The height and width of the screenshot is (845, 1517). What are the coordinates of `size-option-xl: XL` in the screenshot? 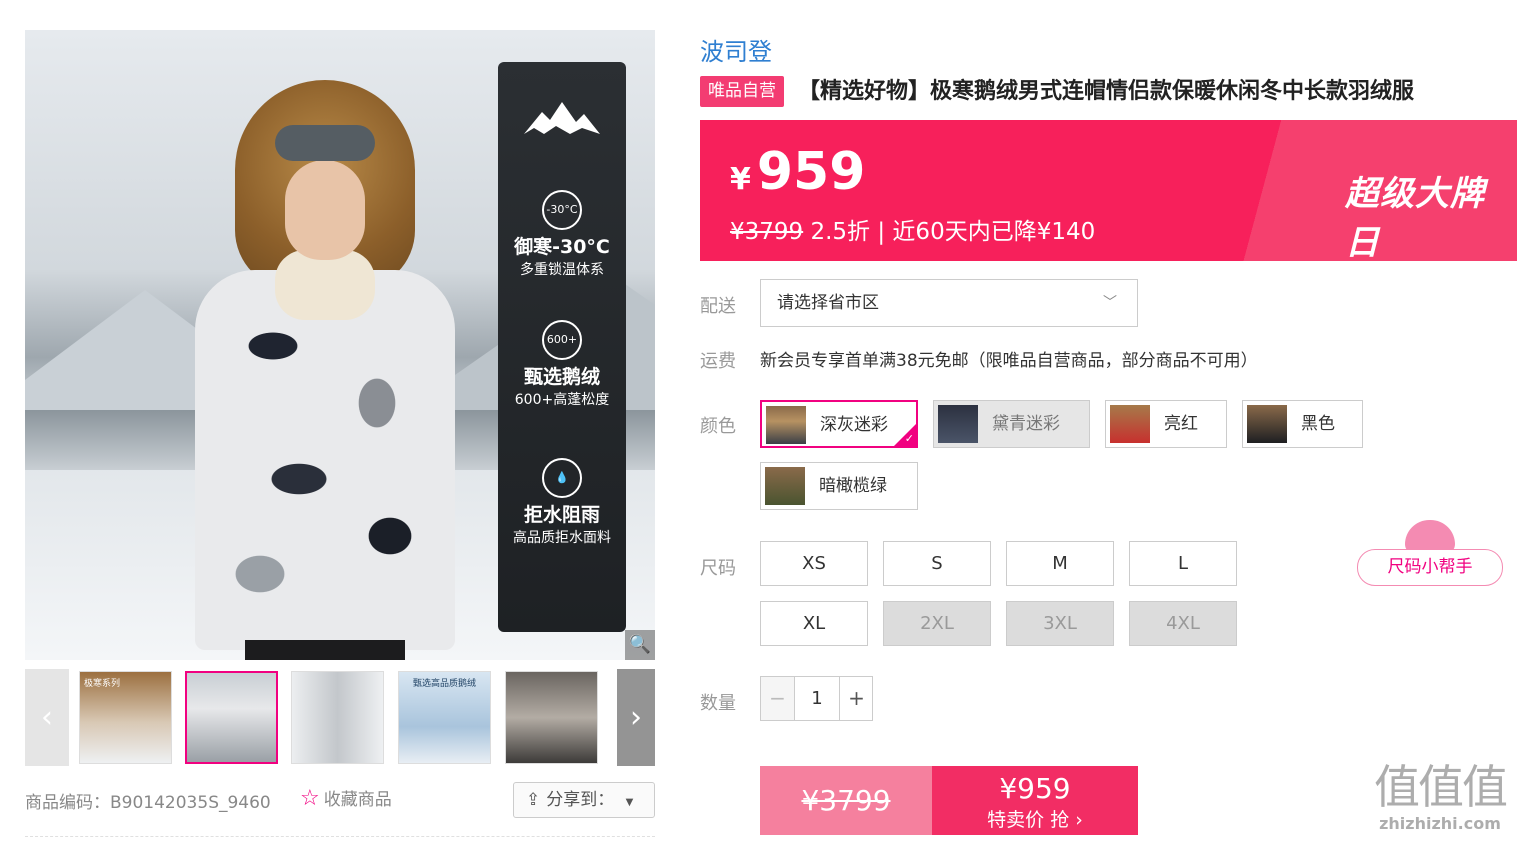 It's located at (814, 623).